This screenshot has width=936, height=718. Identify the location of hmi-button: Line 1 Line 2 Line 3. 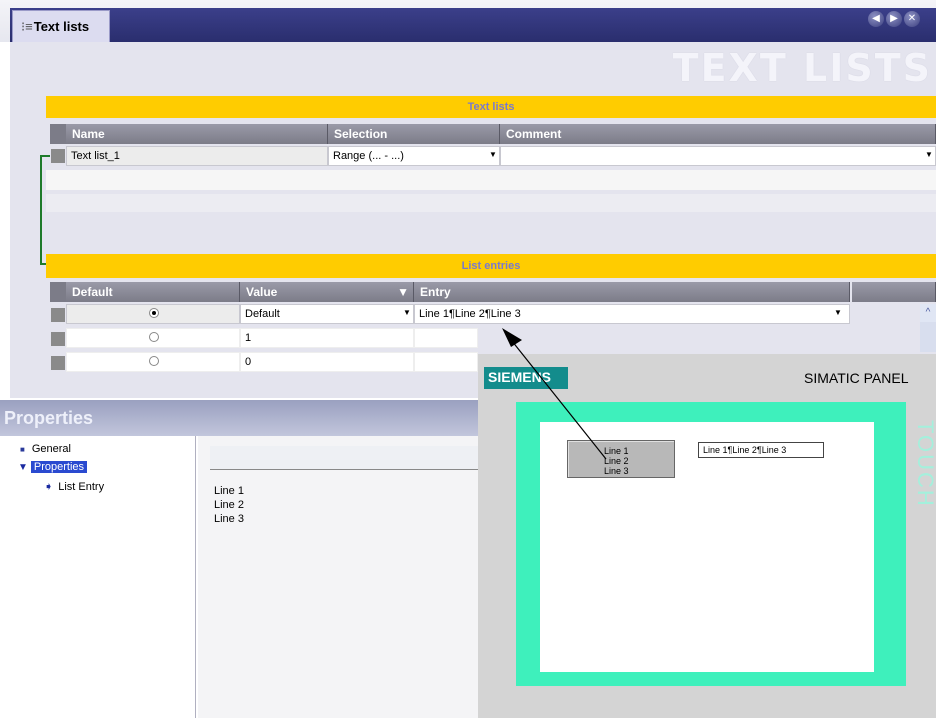
(621, 459).